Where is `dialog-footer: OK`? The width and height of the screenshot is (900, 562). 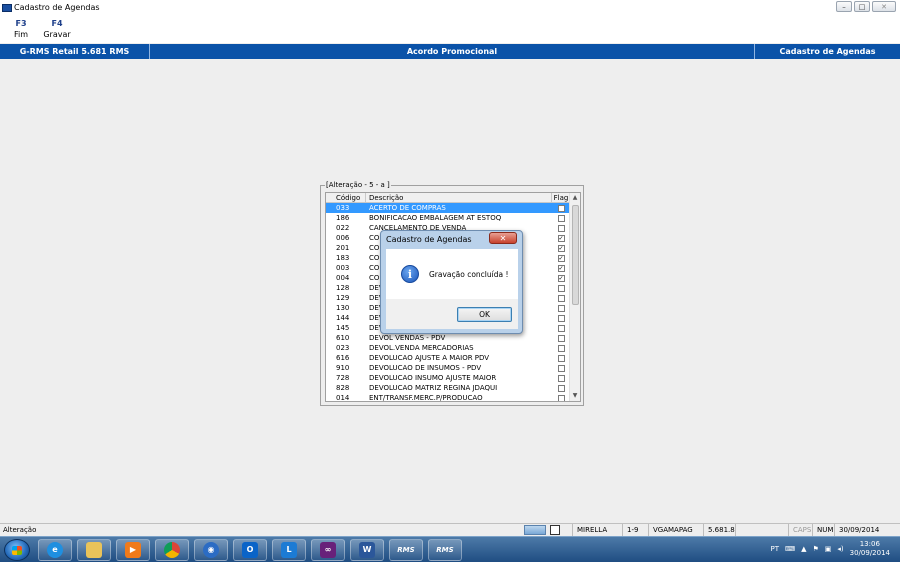
dialog-footer: OK is located at coordinates (452, 314).